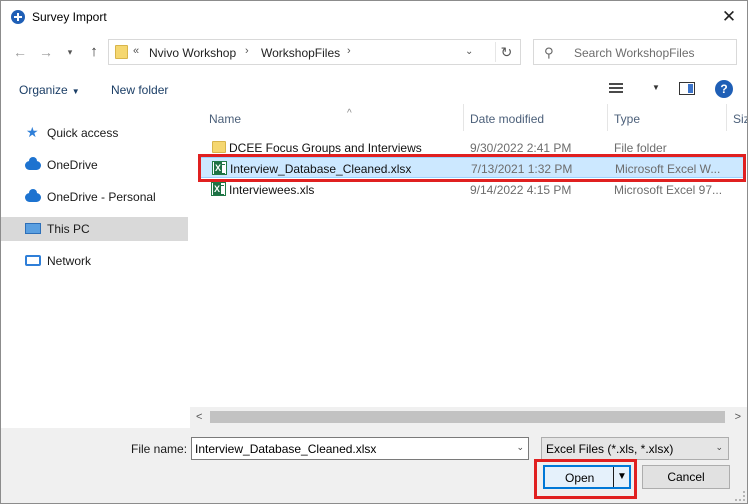 The width and height of the screenshot is (748, 504). Describe the element at coordinates (374, 90) in the screenshot. I see `command-bar: Organize ▼ New folder ▼ ?` at that location.